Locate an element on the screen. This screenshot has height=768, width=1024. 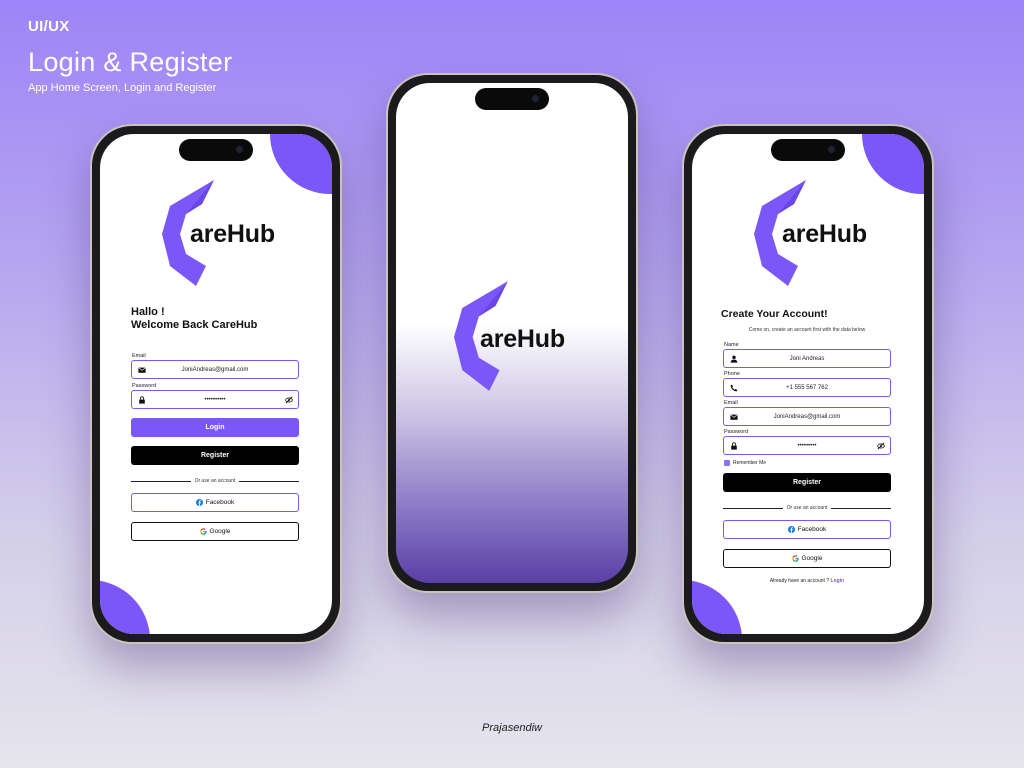
register-title: Create Your Account! is located at coordinates (774, 314).